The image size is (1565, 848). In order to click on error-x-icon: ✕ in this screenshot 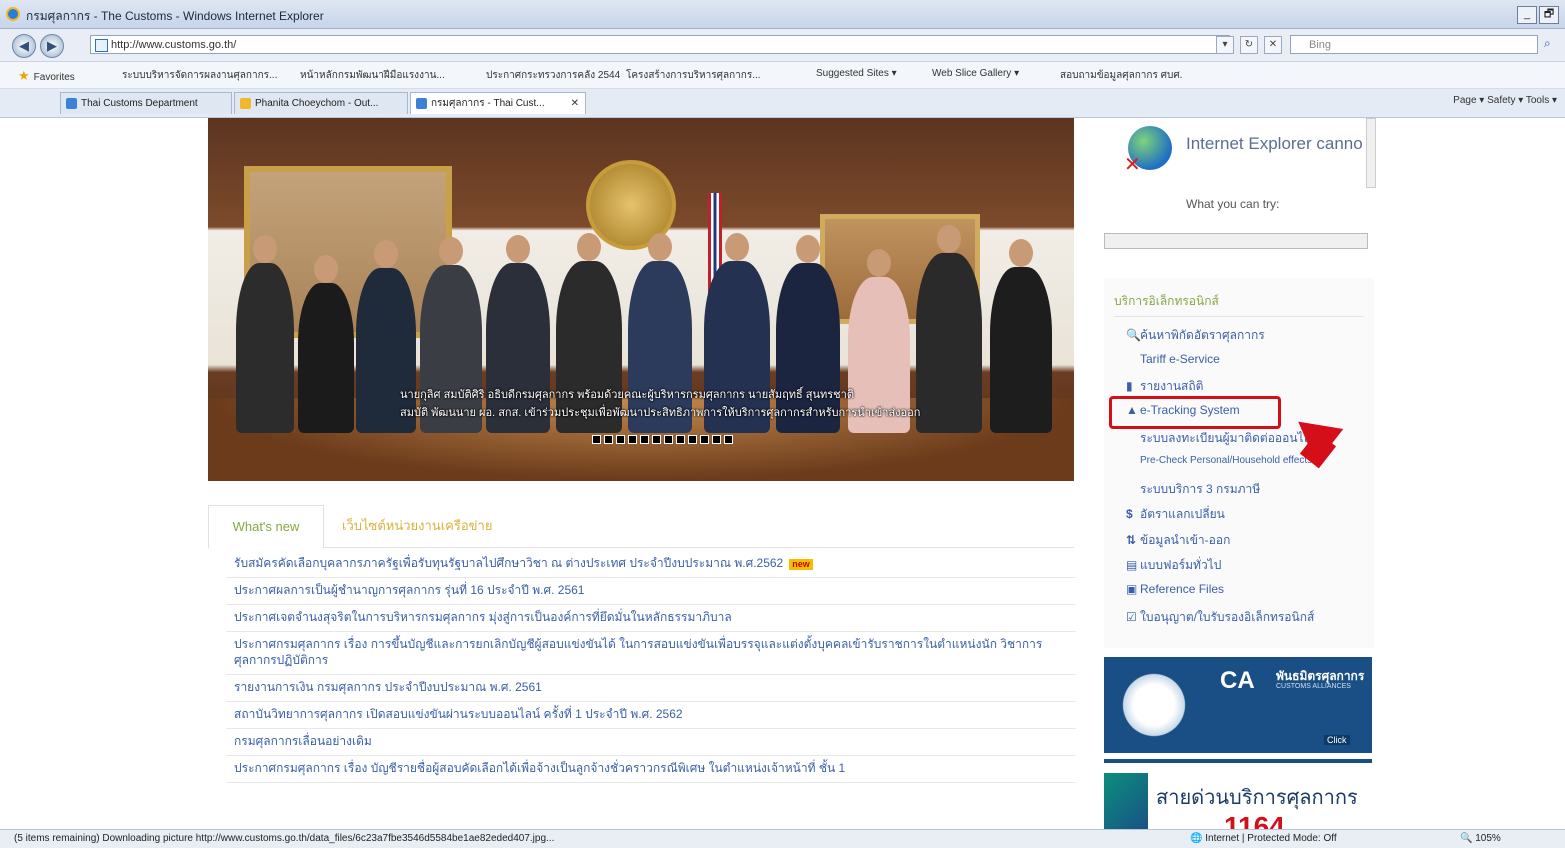, I will do `click(1132, 165)`.